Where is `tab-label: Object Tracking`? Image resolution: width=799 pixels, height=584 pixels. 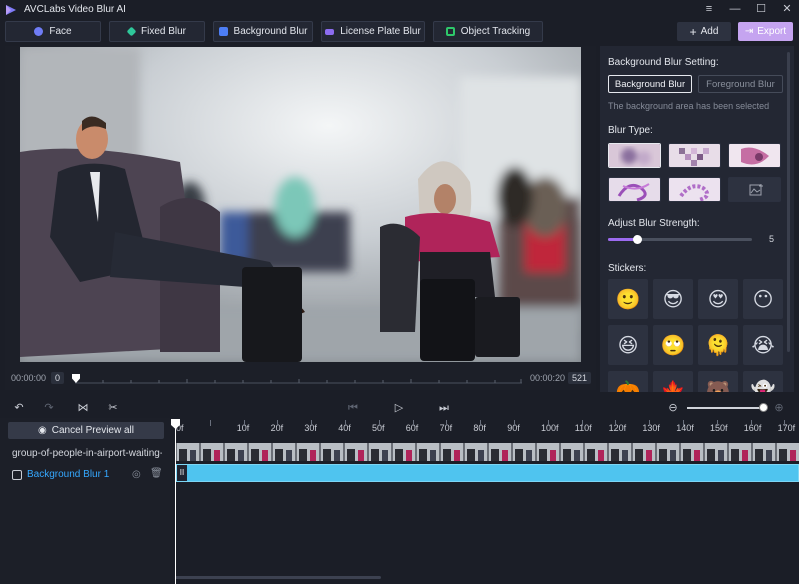
tab-label: Object Tracking is located at coordinates (495, 31).